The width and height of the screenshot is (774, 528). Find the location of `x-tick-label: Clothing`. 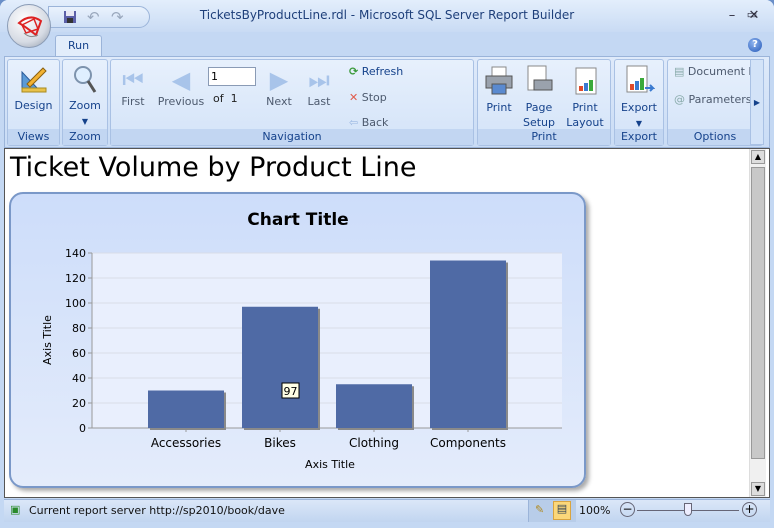

x-tick-label: Clothing is located at coordinates (374, 443).